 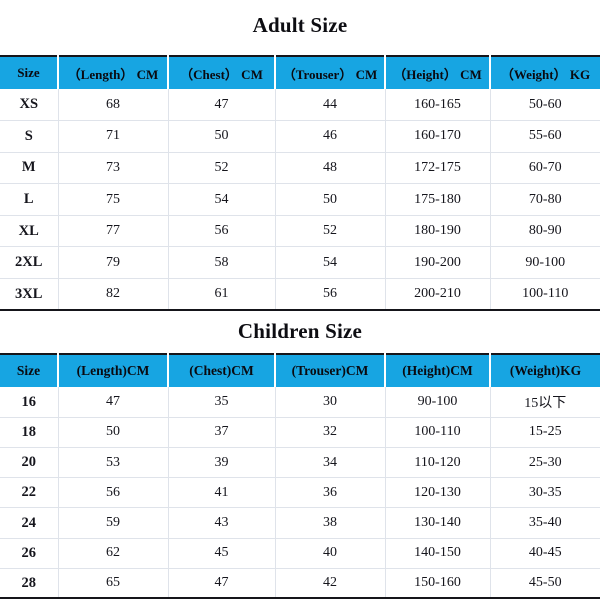 I want to click on cell-height: 175-180, so click(x=438, y=199).